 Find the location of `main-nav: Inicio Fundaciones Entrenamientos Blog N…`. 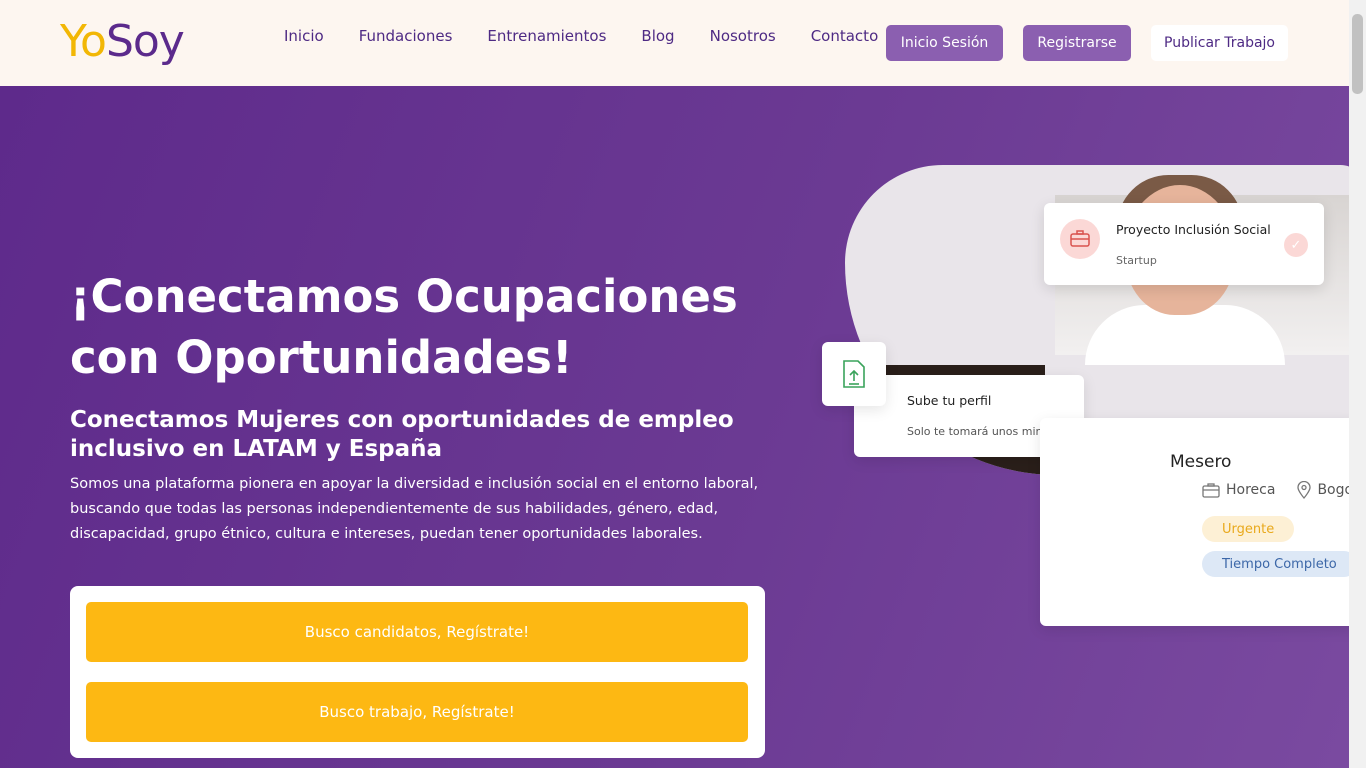

main-nav: Inicio Fundaciones Entrenamientos Blog N… is located at coordinates (598, 36).